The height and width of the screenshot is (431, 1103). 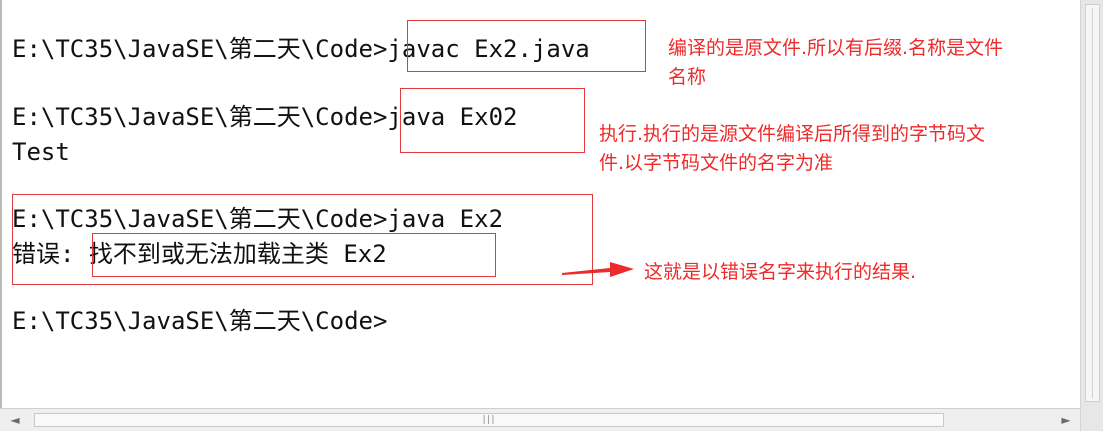 I want to click on vertical-scrollbar, so click(x=1091, y=215).